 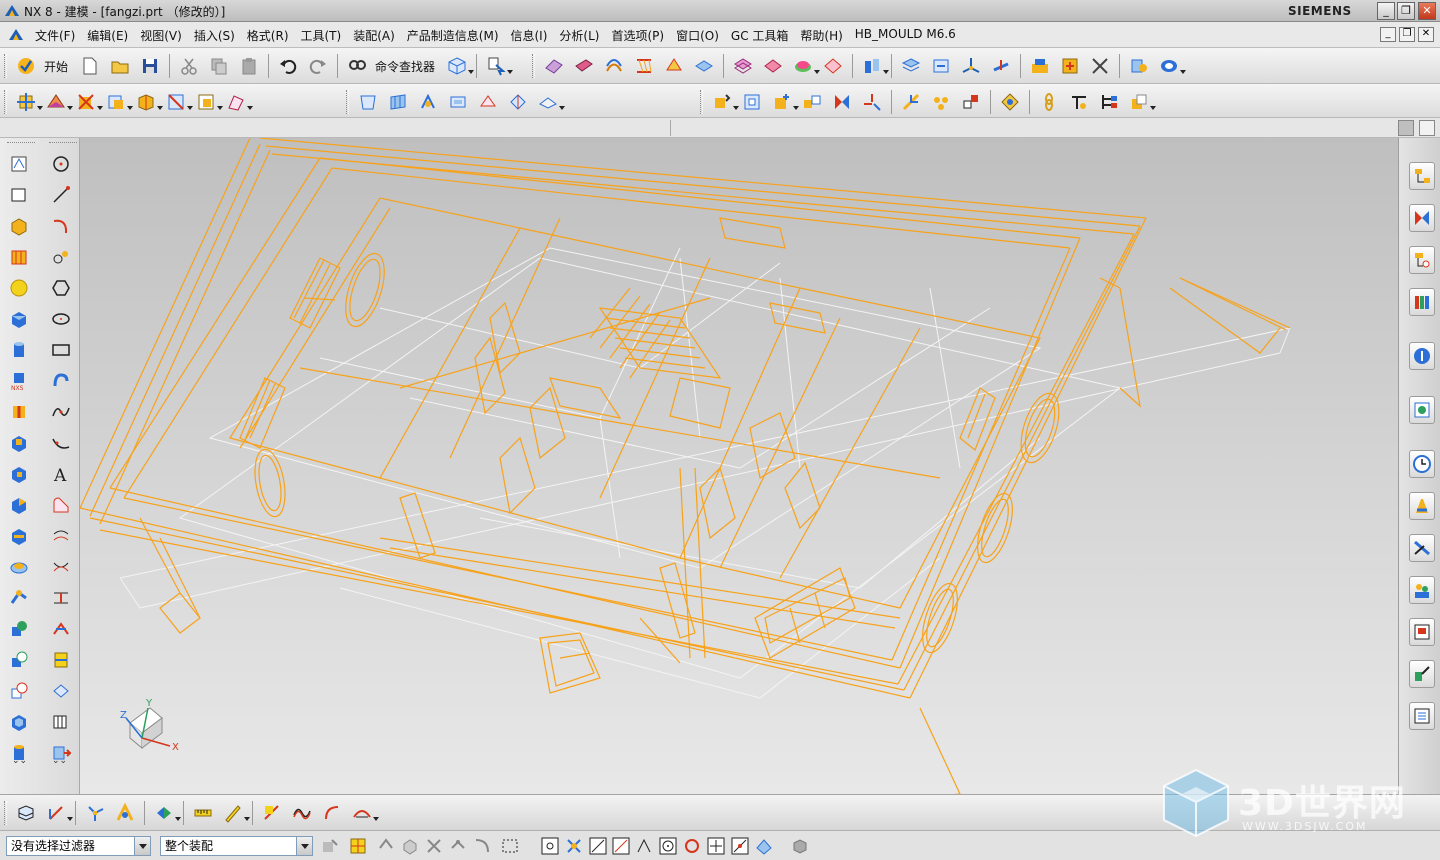 I want to click on snap-control-point-icon, so click(x=621, y=846).